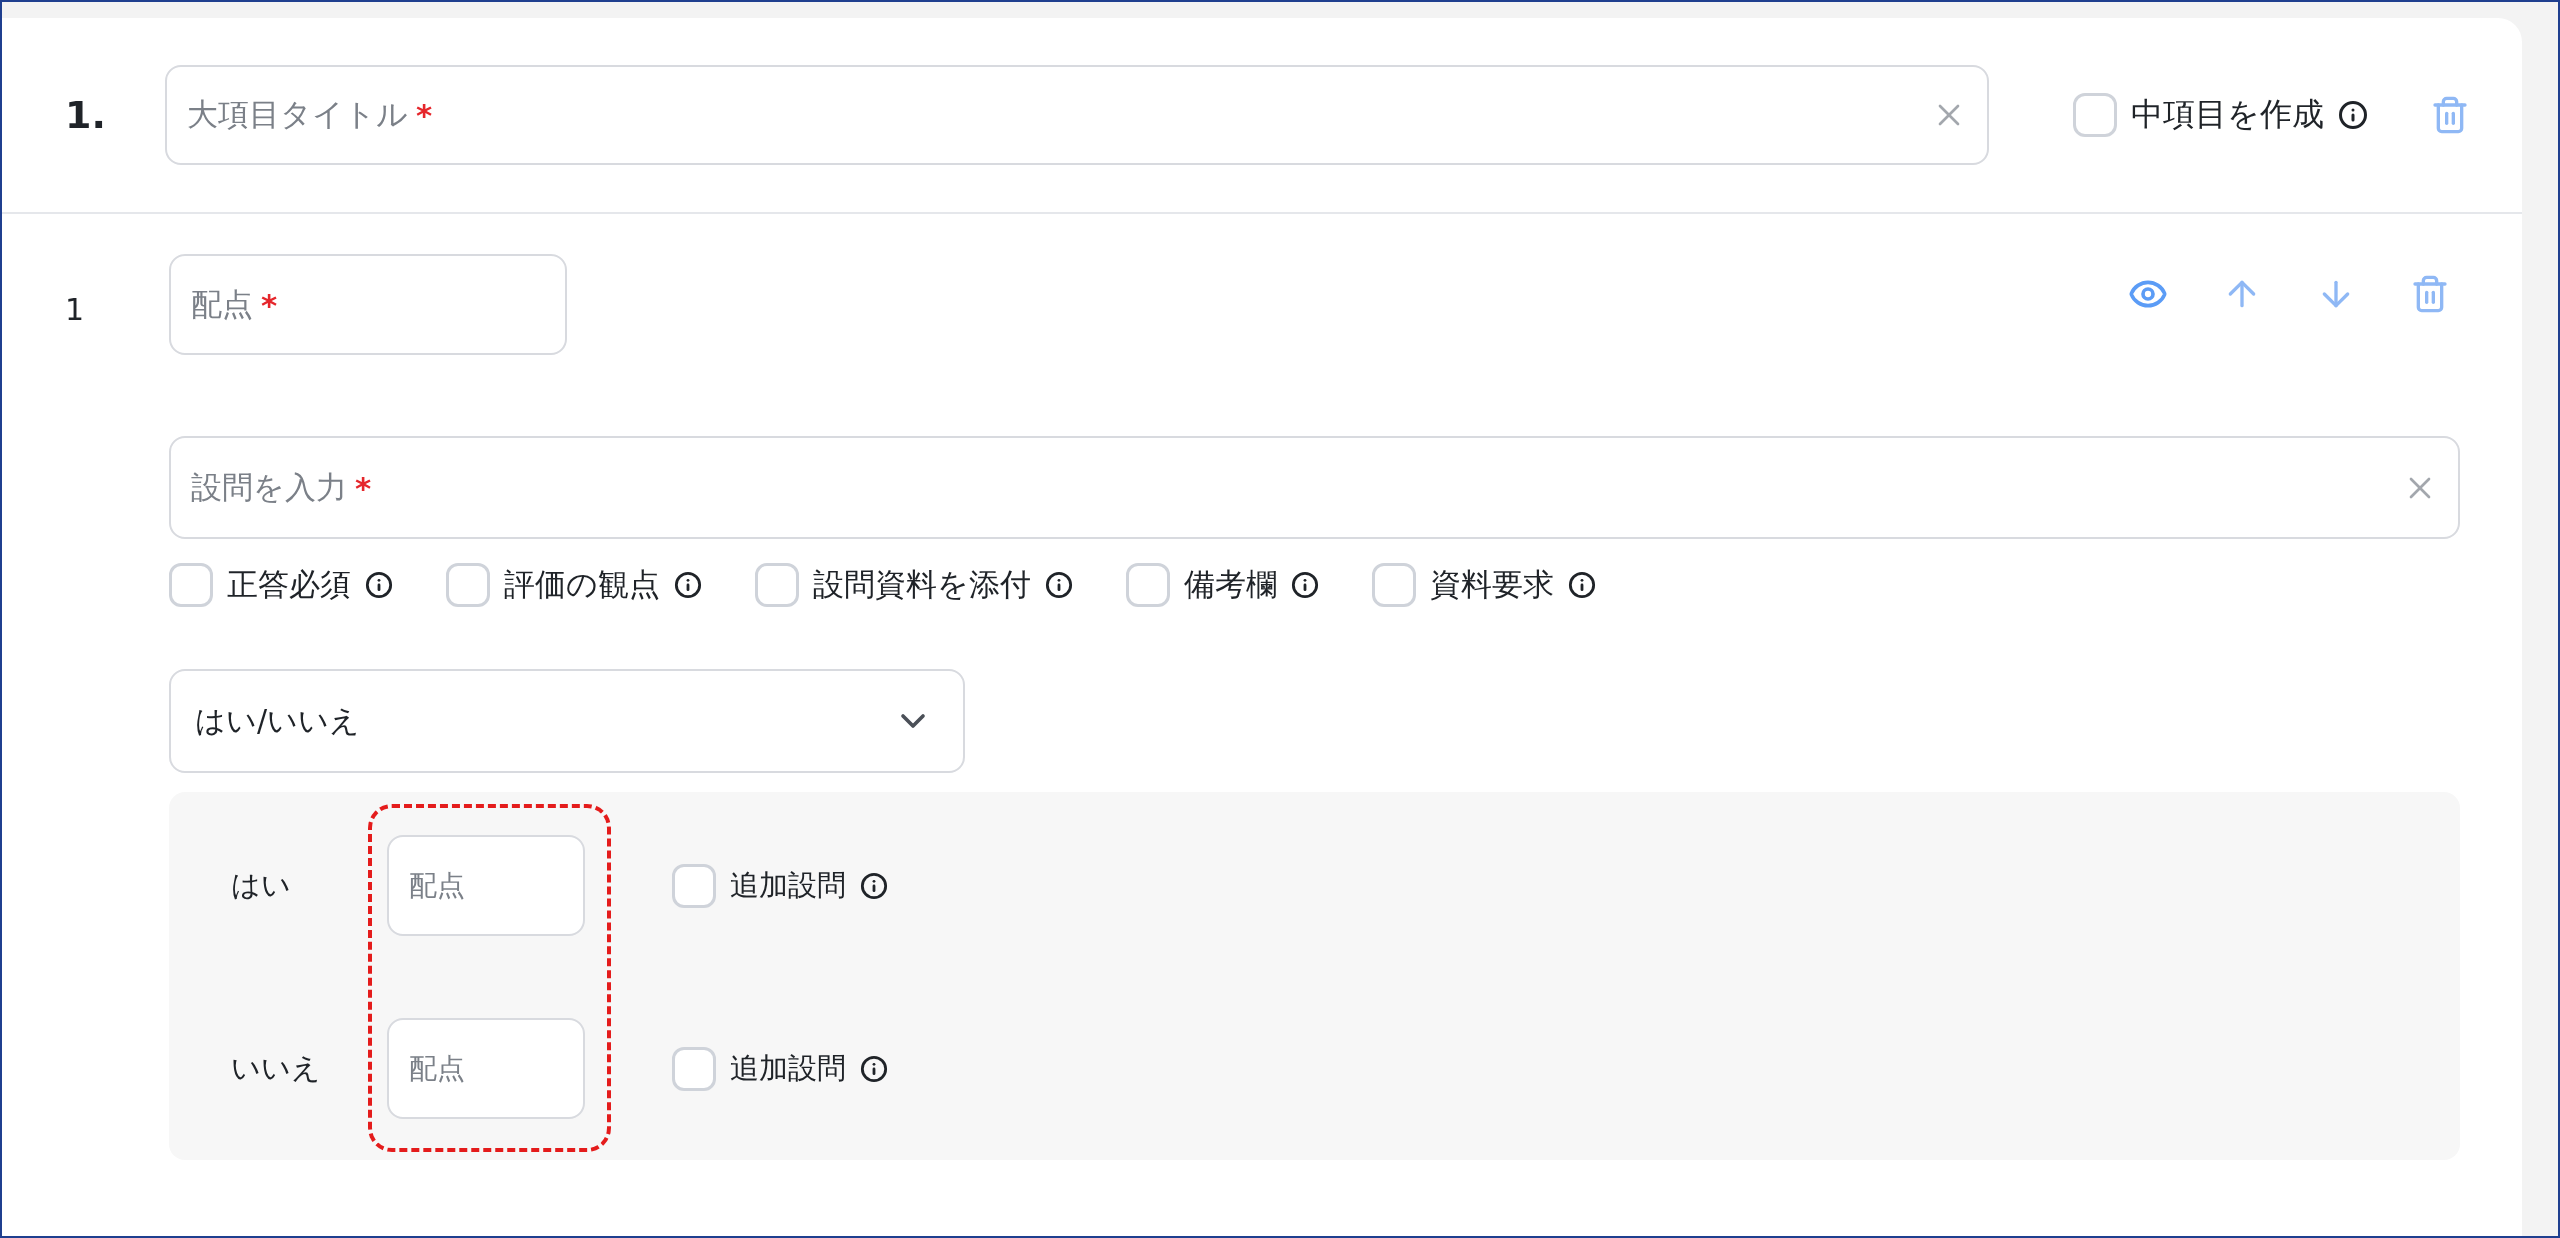  I want to click on answer-type-dropdown: はい/いいえ, so click(567, 721).